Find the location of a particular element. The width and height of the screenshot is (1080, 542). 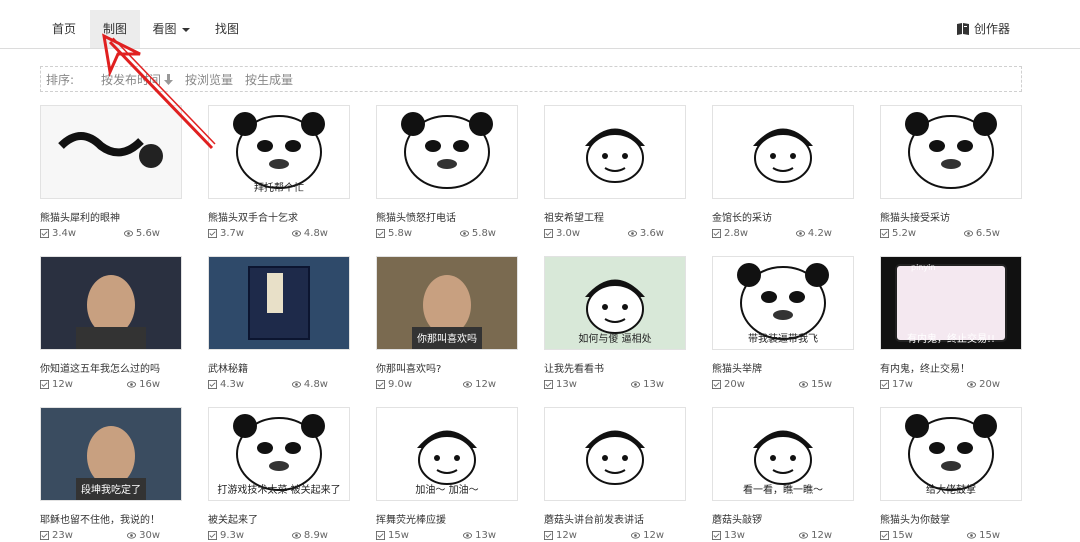

meme-card: 熊猫头愤怒打电话 5.8w 5.8w is located at coordinates (447, 172).